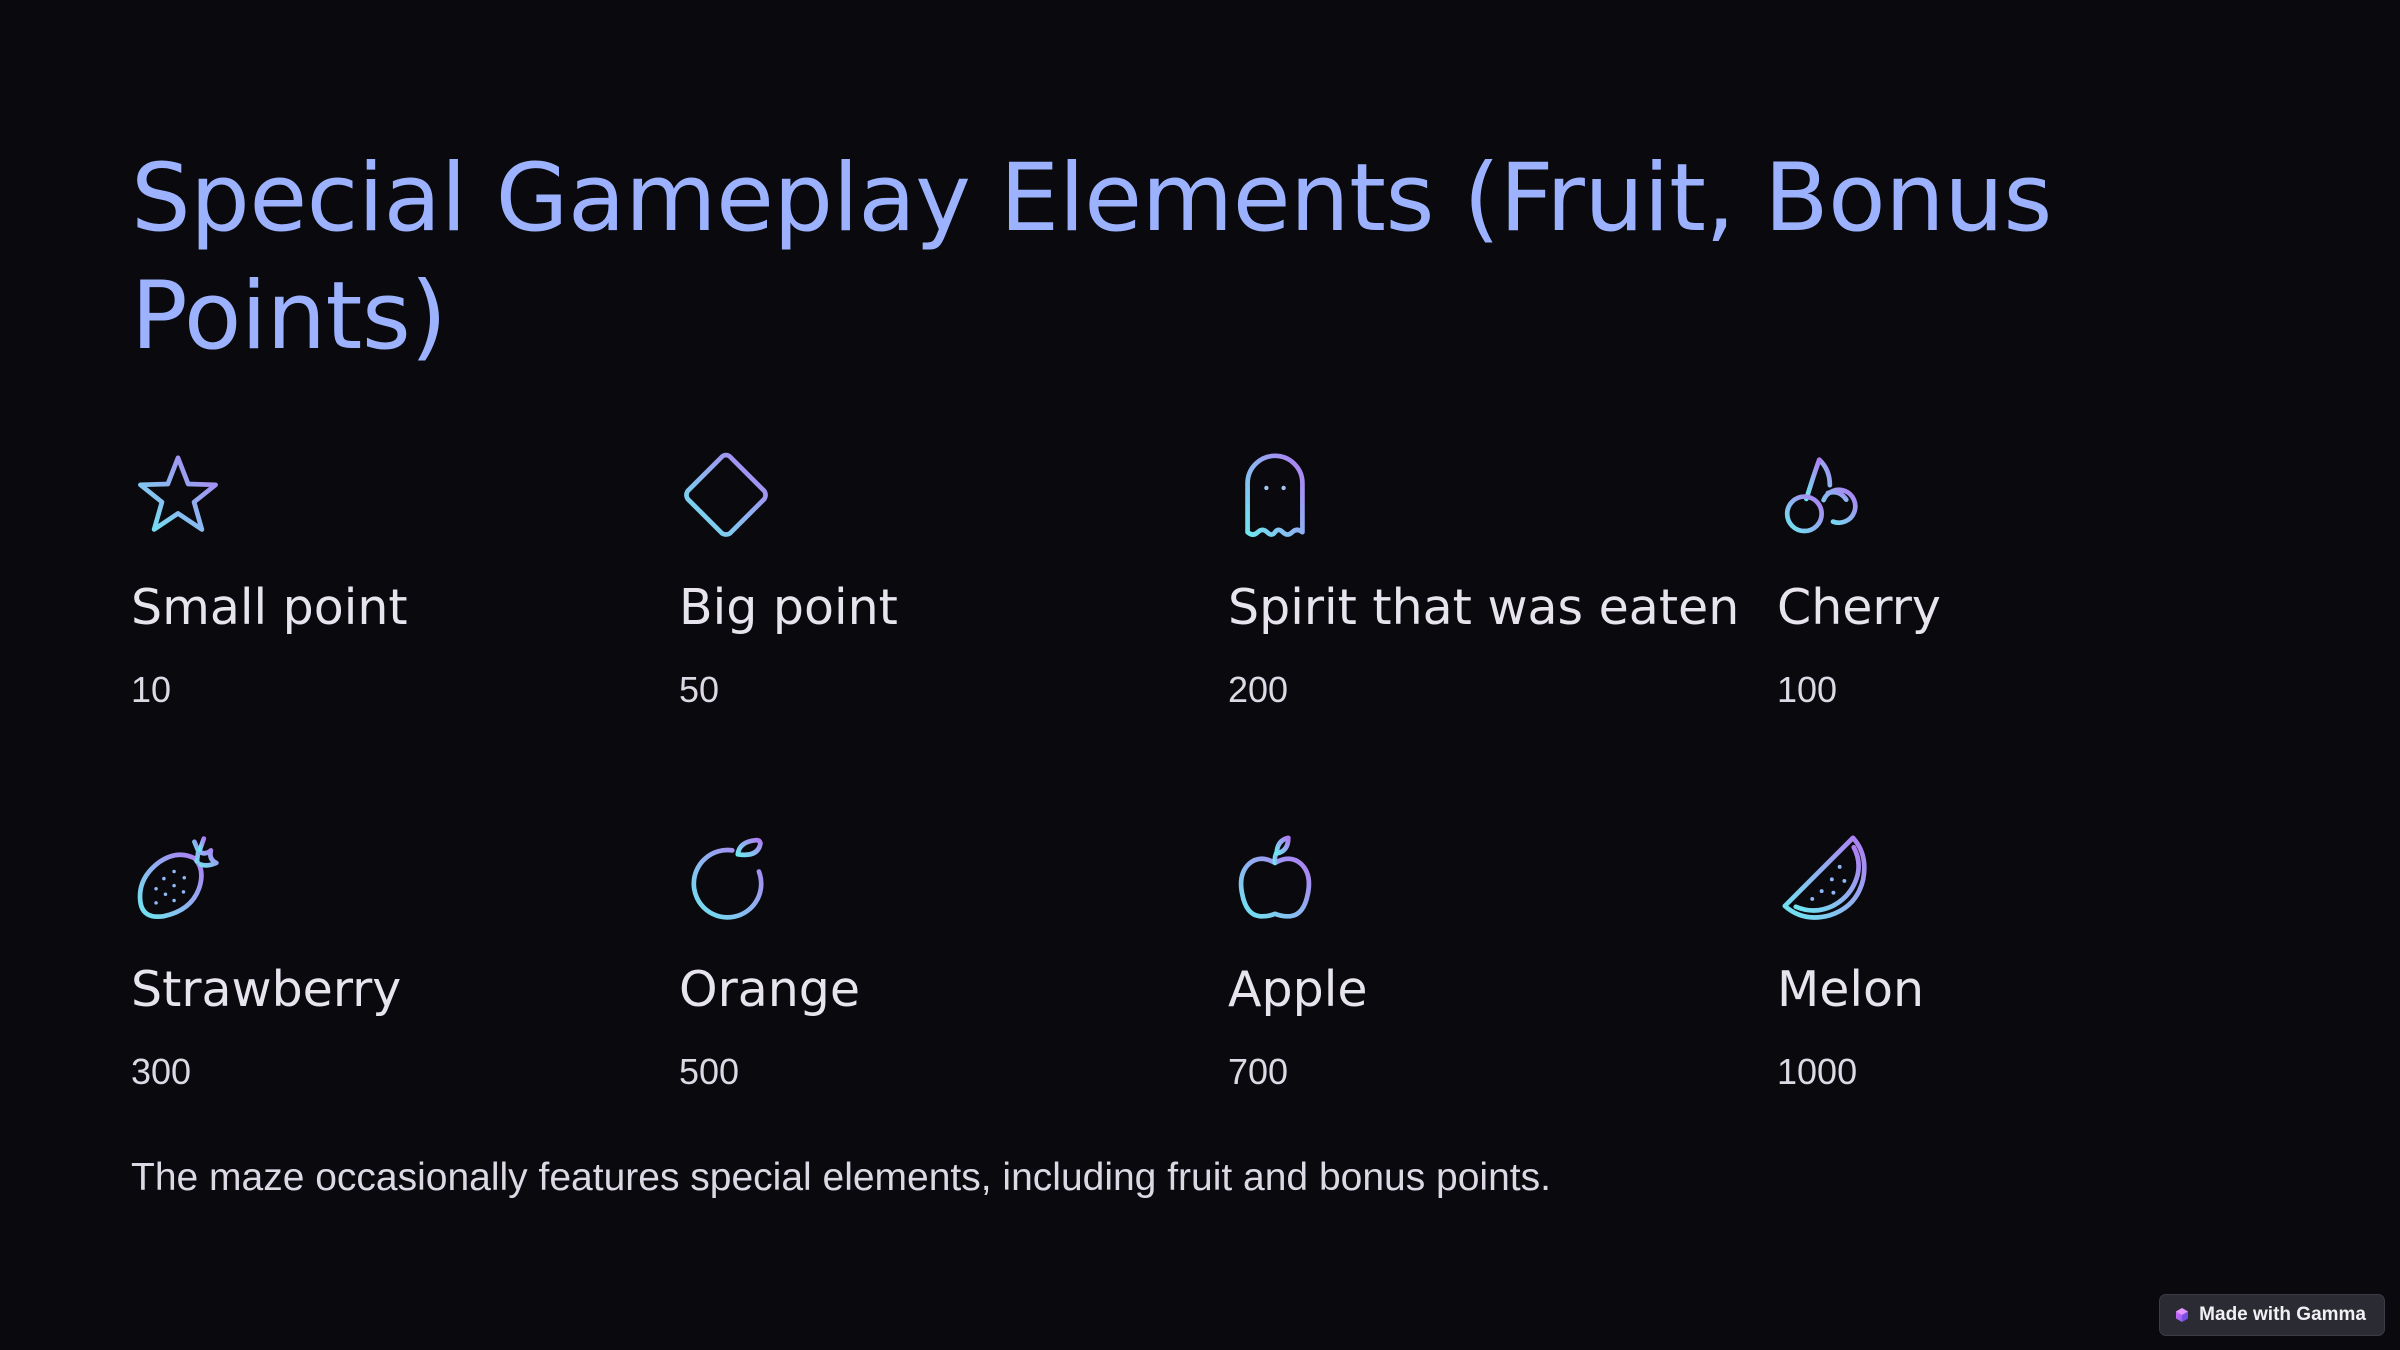 The height and width of the screenshot is (1350, 2400). Describe the element at coordinates (266, 989) in the screenshot. I see `grid-item-label: Strawberry` at that location.